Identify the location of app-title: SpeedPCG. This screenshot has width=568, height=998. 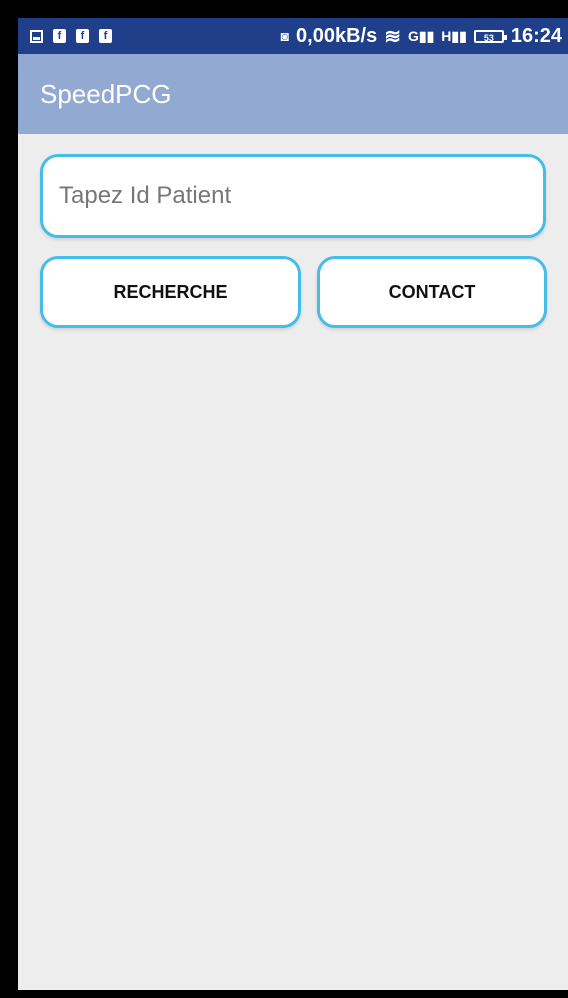
(106, 93).